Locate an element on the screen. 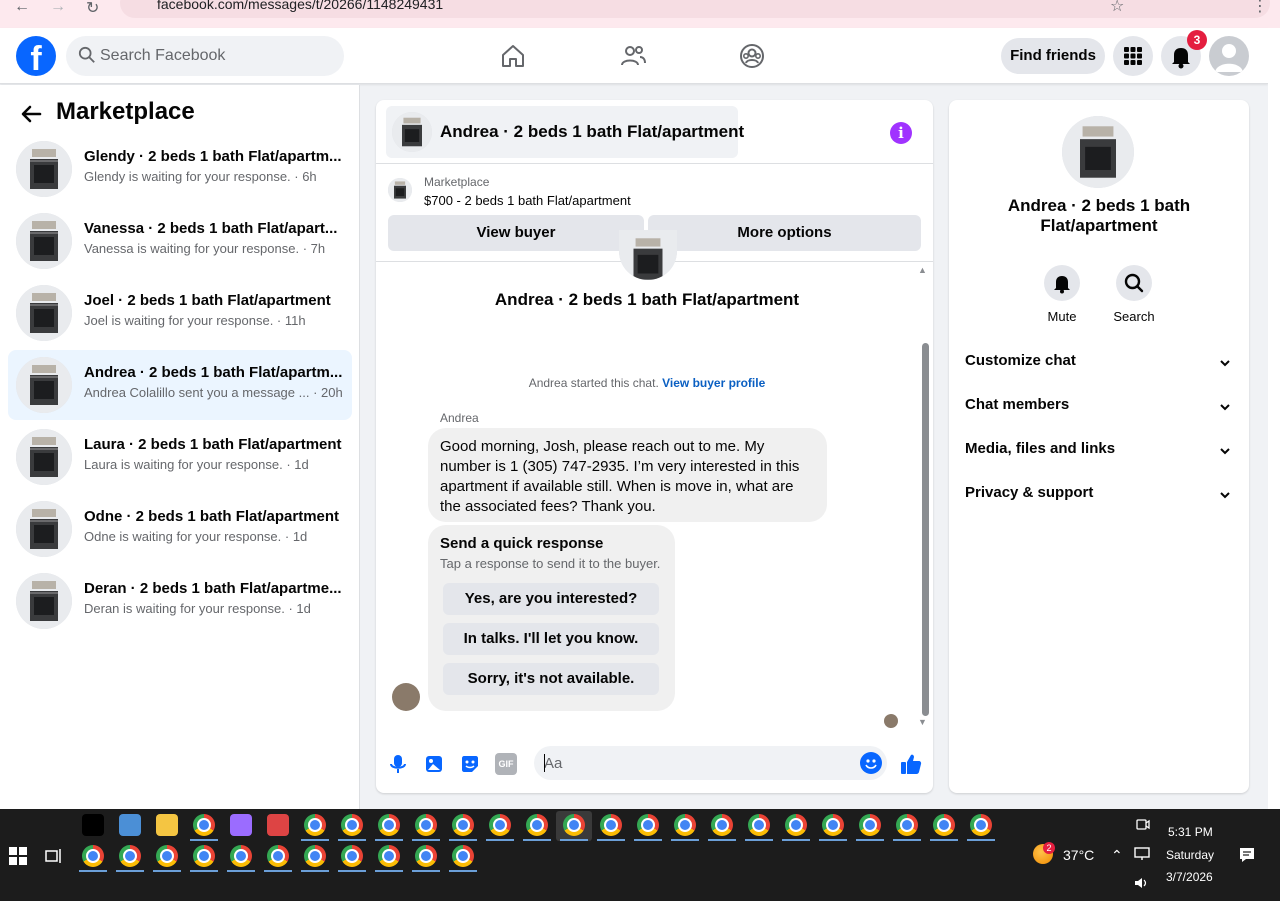  quick-response-button: In talks. I'll let you know. is located at coordinates (551, 639).